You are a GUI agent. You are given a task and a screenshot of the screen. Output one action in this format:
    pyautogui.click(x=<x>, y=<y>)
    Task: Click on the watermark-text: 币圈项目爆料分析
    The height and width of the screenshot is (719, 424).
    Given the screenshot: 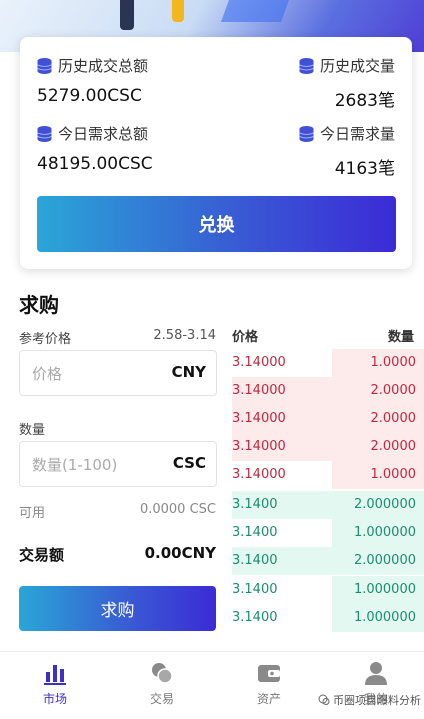 What is the action you would take?
    pyautogui.click(x=377, y=700)
    